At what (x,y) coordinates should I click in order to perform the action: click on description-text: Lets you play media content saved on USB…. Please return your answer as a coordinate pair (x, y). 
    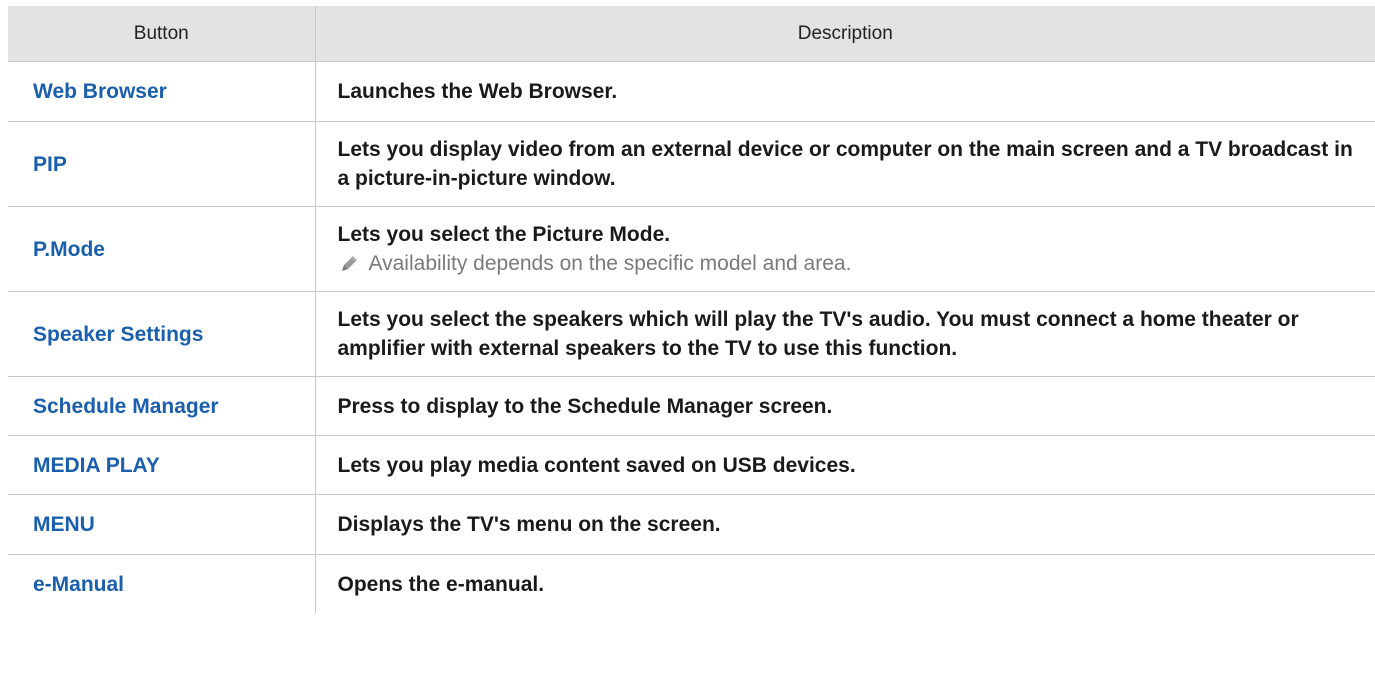
    Looking at the image, I should click on (596, 465).